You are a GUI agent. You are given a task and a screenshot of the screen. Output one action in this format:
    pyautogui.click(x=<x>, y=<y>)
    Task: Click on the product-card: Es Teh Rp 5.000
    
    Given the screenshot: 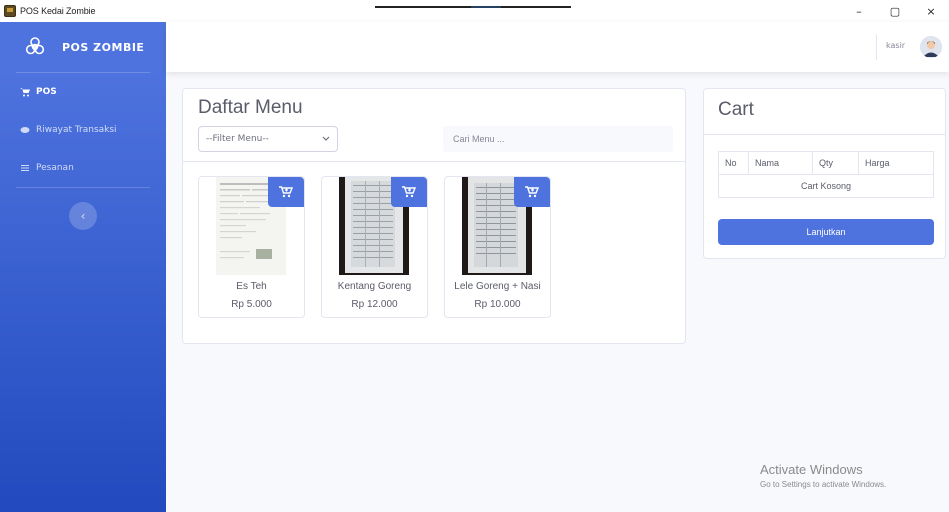 What is the action you would take?
    pyautogui.click(x=251, y=247)
    